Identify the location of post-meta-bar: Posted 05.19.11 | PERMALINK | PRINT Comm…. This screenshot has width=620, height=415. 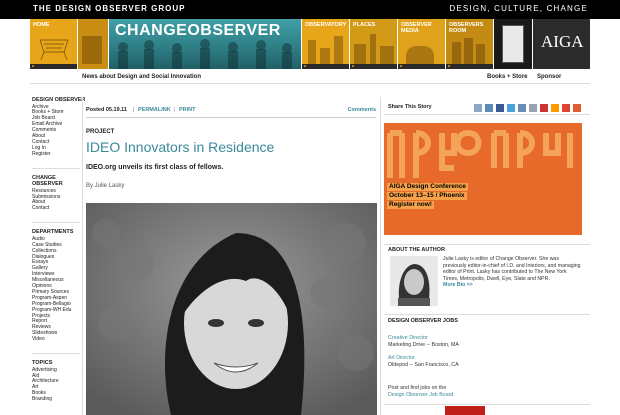
(231, 110).